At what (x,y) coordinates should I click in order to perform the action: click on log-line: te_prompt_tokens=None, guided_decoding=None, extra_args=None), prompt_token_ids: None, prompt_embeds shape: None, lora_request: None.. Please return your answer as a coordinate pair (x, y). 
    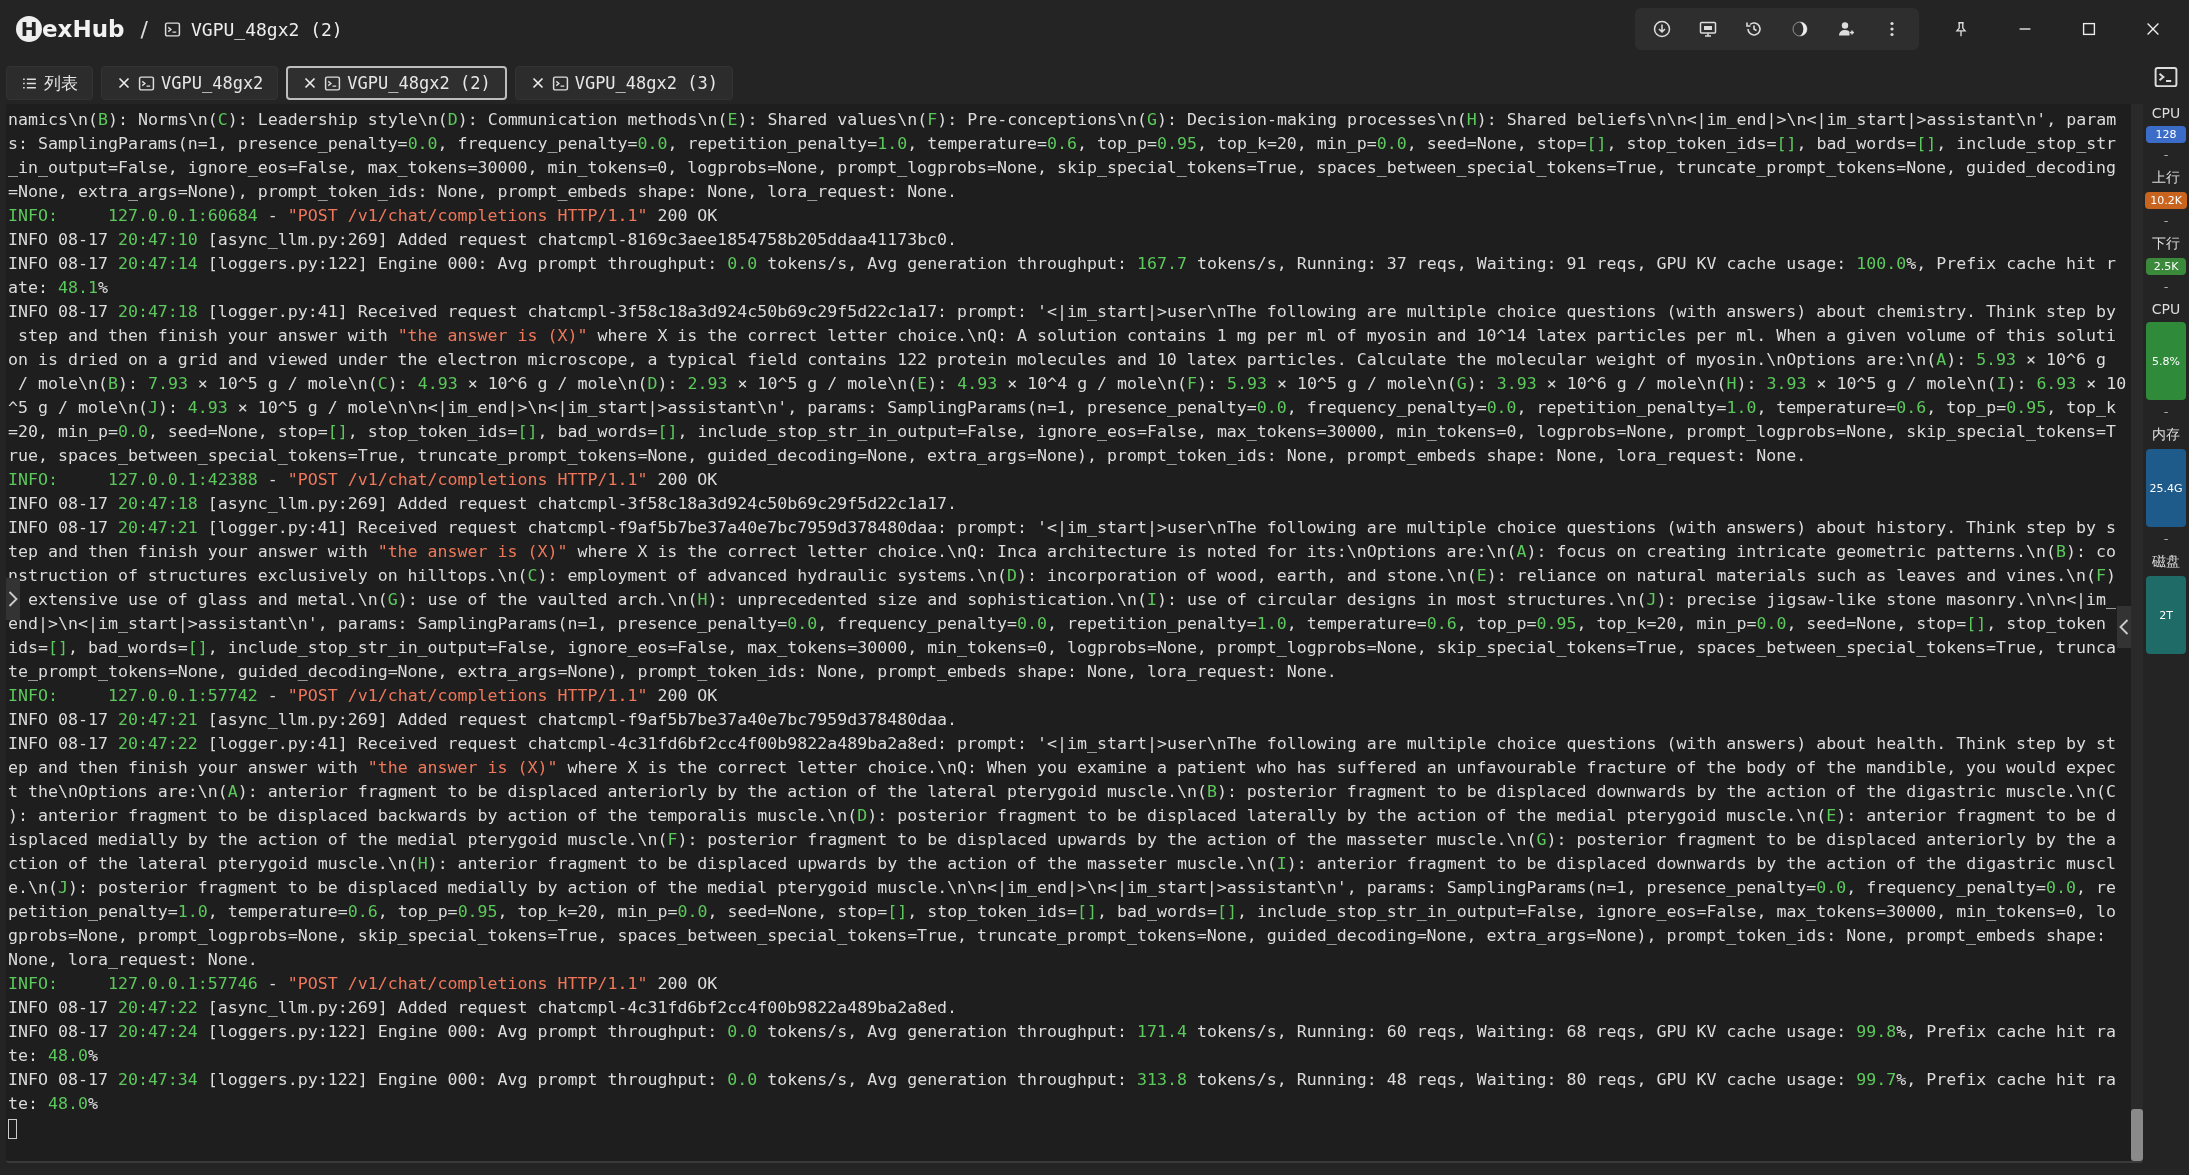
    Looking at the image, I should click on (673, 672).